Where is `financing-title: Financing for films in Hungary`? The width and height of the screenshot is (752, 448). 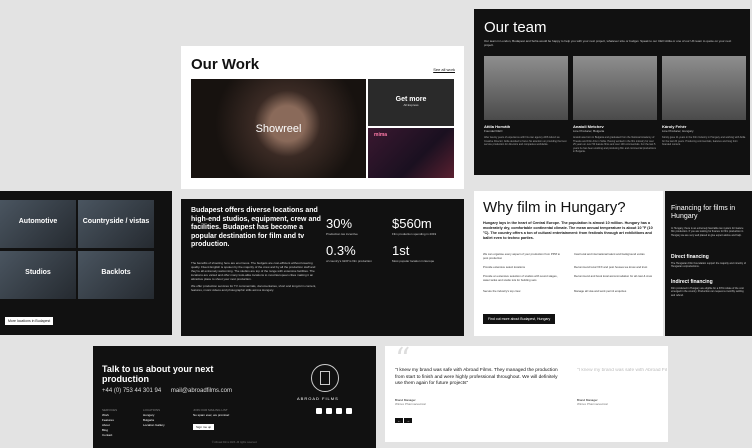
financing-title: Financing for films in Hungary is located at coordinates (703, 212).